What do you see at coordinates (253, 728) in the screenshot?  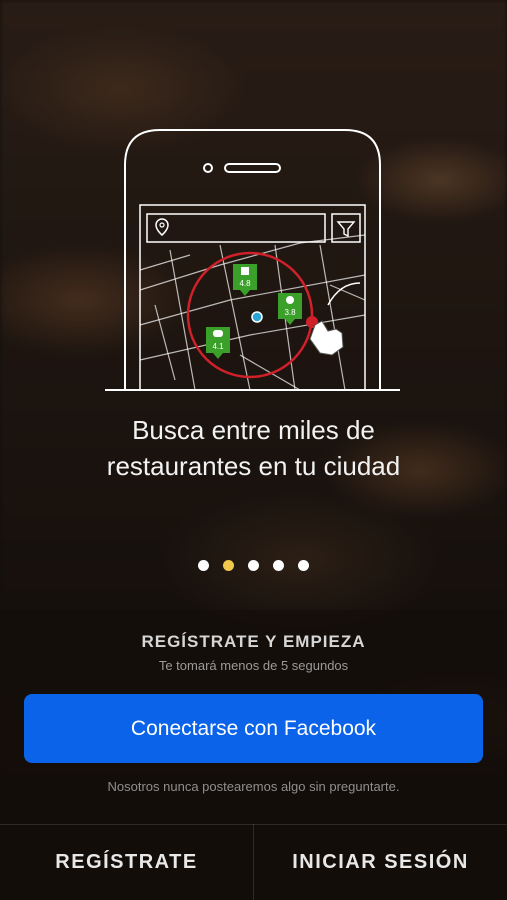 I see `facebook-connect-button: Conectarse con Facebook` at bounding box center [253, 728].